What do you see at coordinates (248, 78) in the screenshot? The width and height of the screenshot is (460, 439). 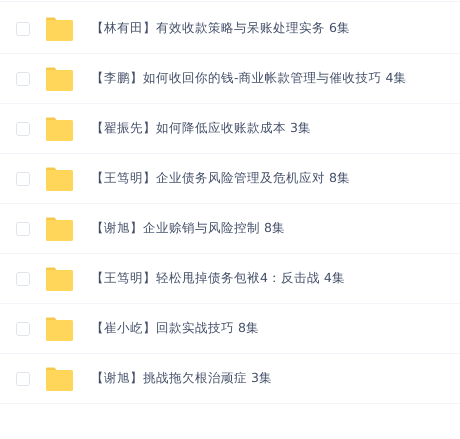 I see `folder-name: 【李鹏】如何收回你的钱-商业帐款管理与催收技巧 4集` at bounding box center [248, 78].